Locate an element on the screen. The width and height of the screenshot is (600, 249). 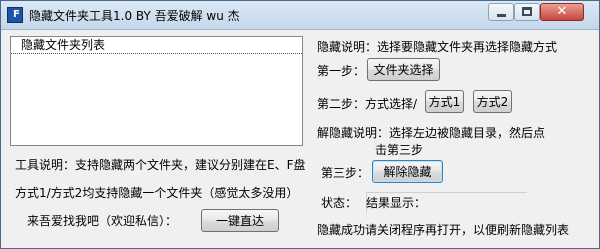
select-folder-button: 文件夹选择 is located at coordinates (403, 69).